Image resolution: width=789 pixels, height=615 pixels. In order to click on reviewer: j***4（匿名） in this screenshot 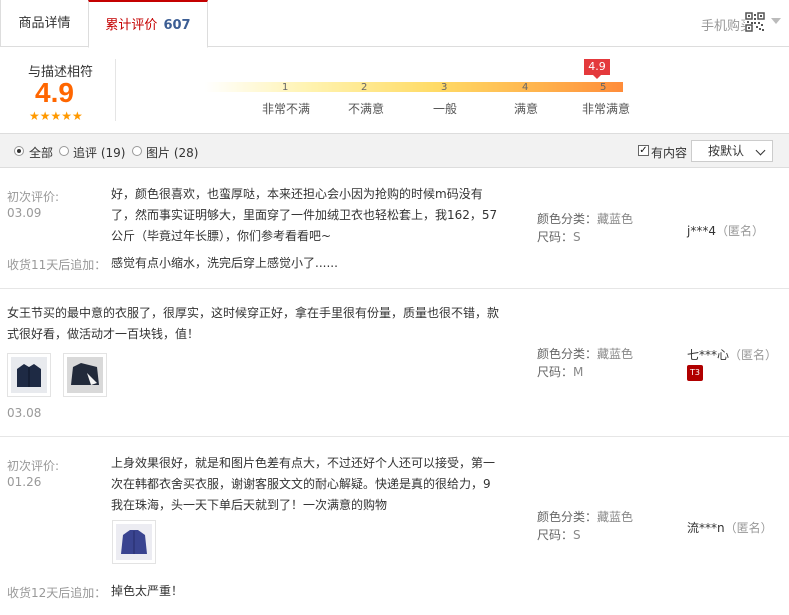, I will do `click(725, 230)`.